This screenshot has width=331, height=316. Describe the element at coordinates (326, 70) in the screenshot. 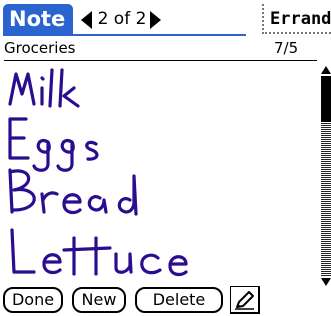

I see `up-triangle-icon` at that location.